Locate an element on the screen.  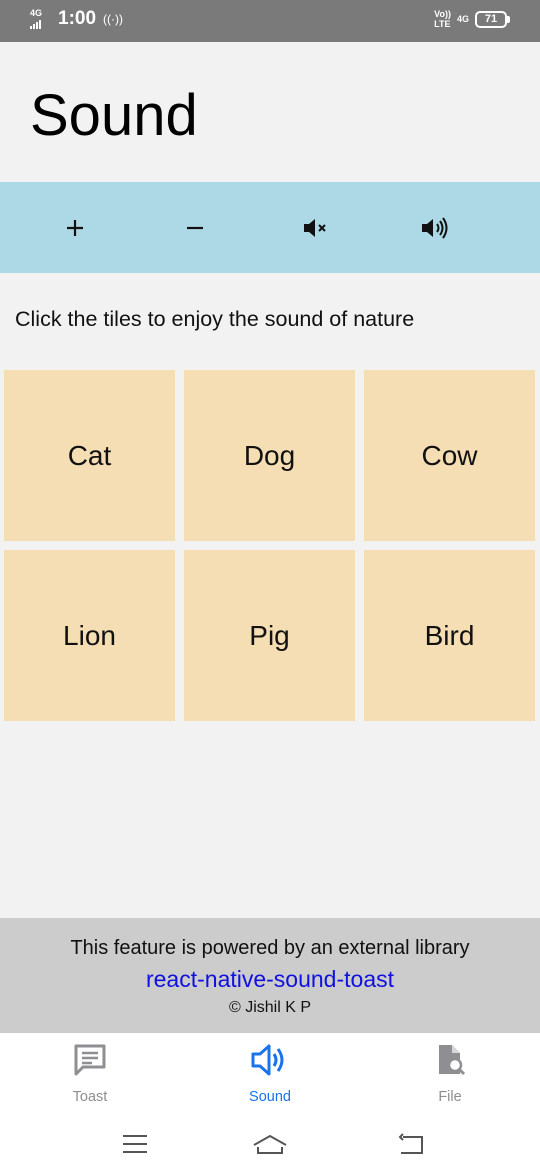
plus-icon is located at coordinates (75, 227).